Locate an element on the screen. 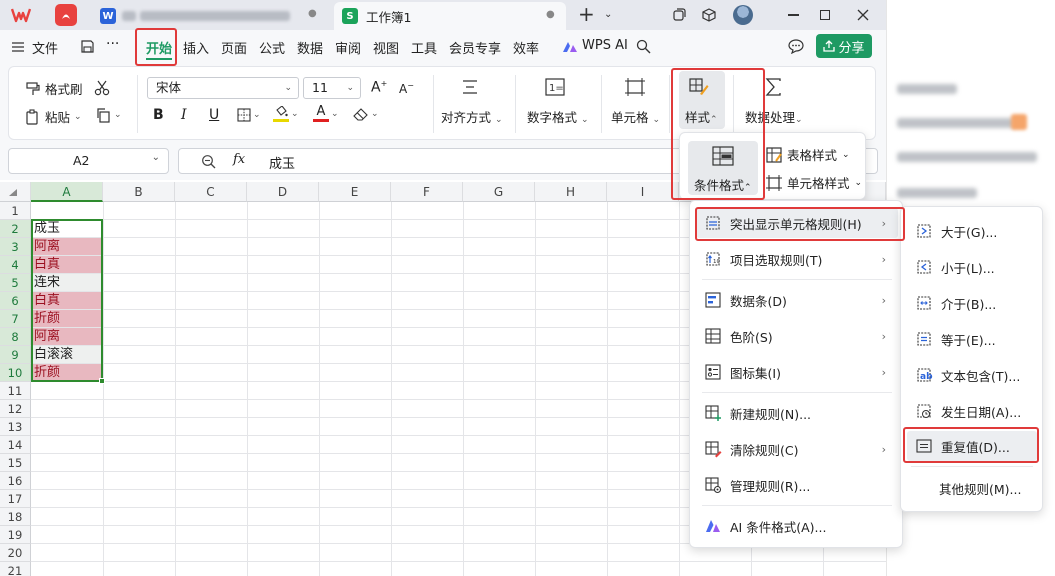 The image size is (1055, 576). row-header-20: 20 is located at coordinates (15, 553).